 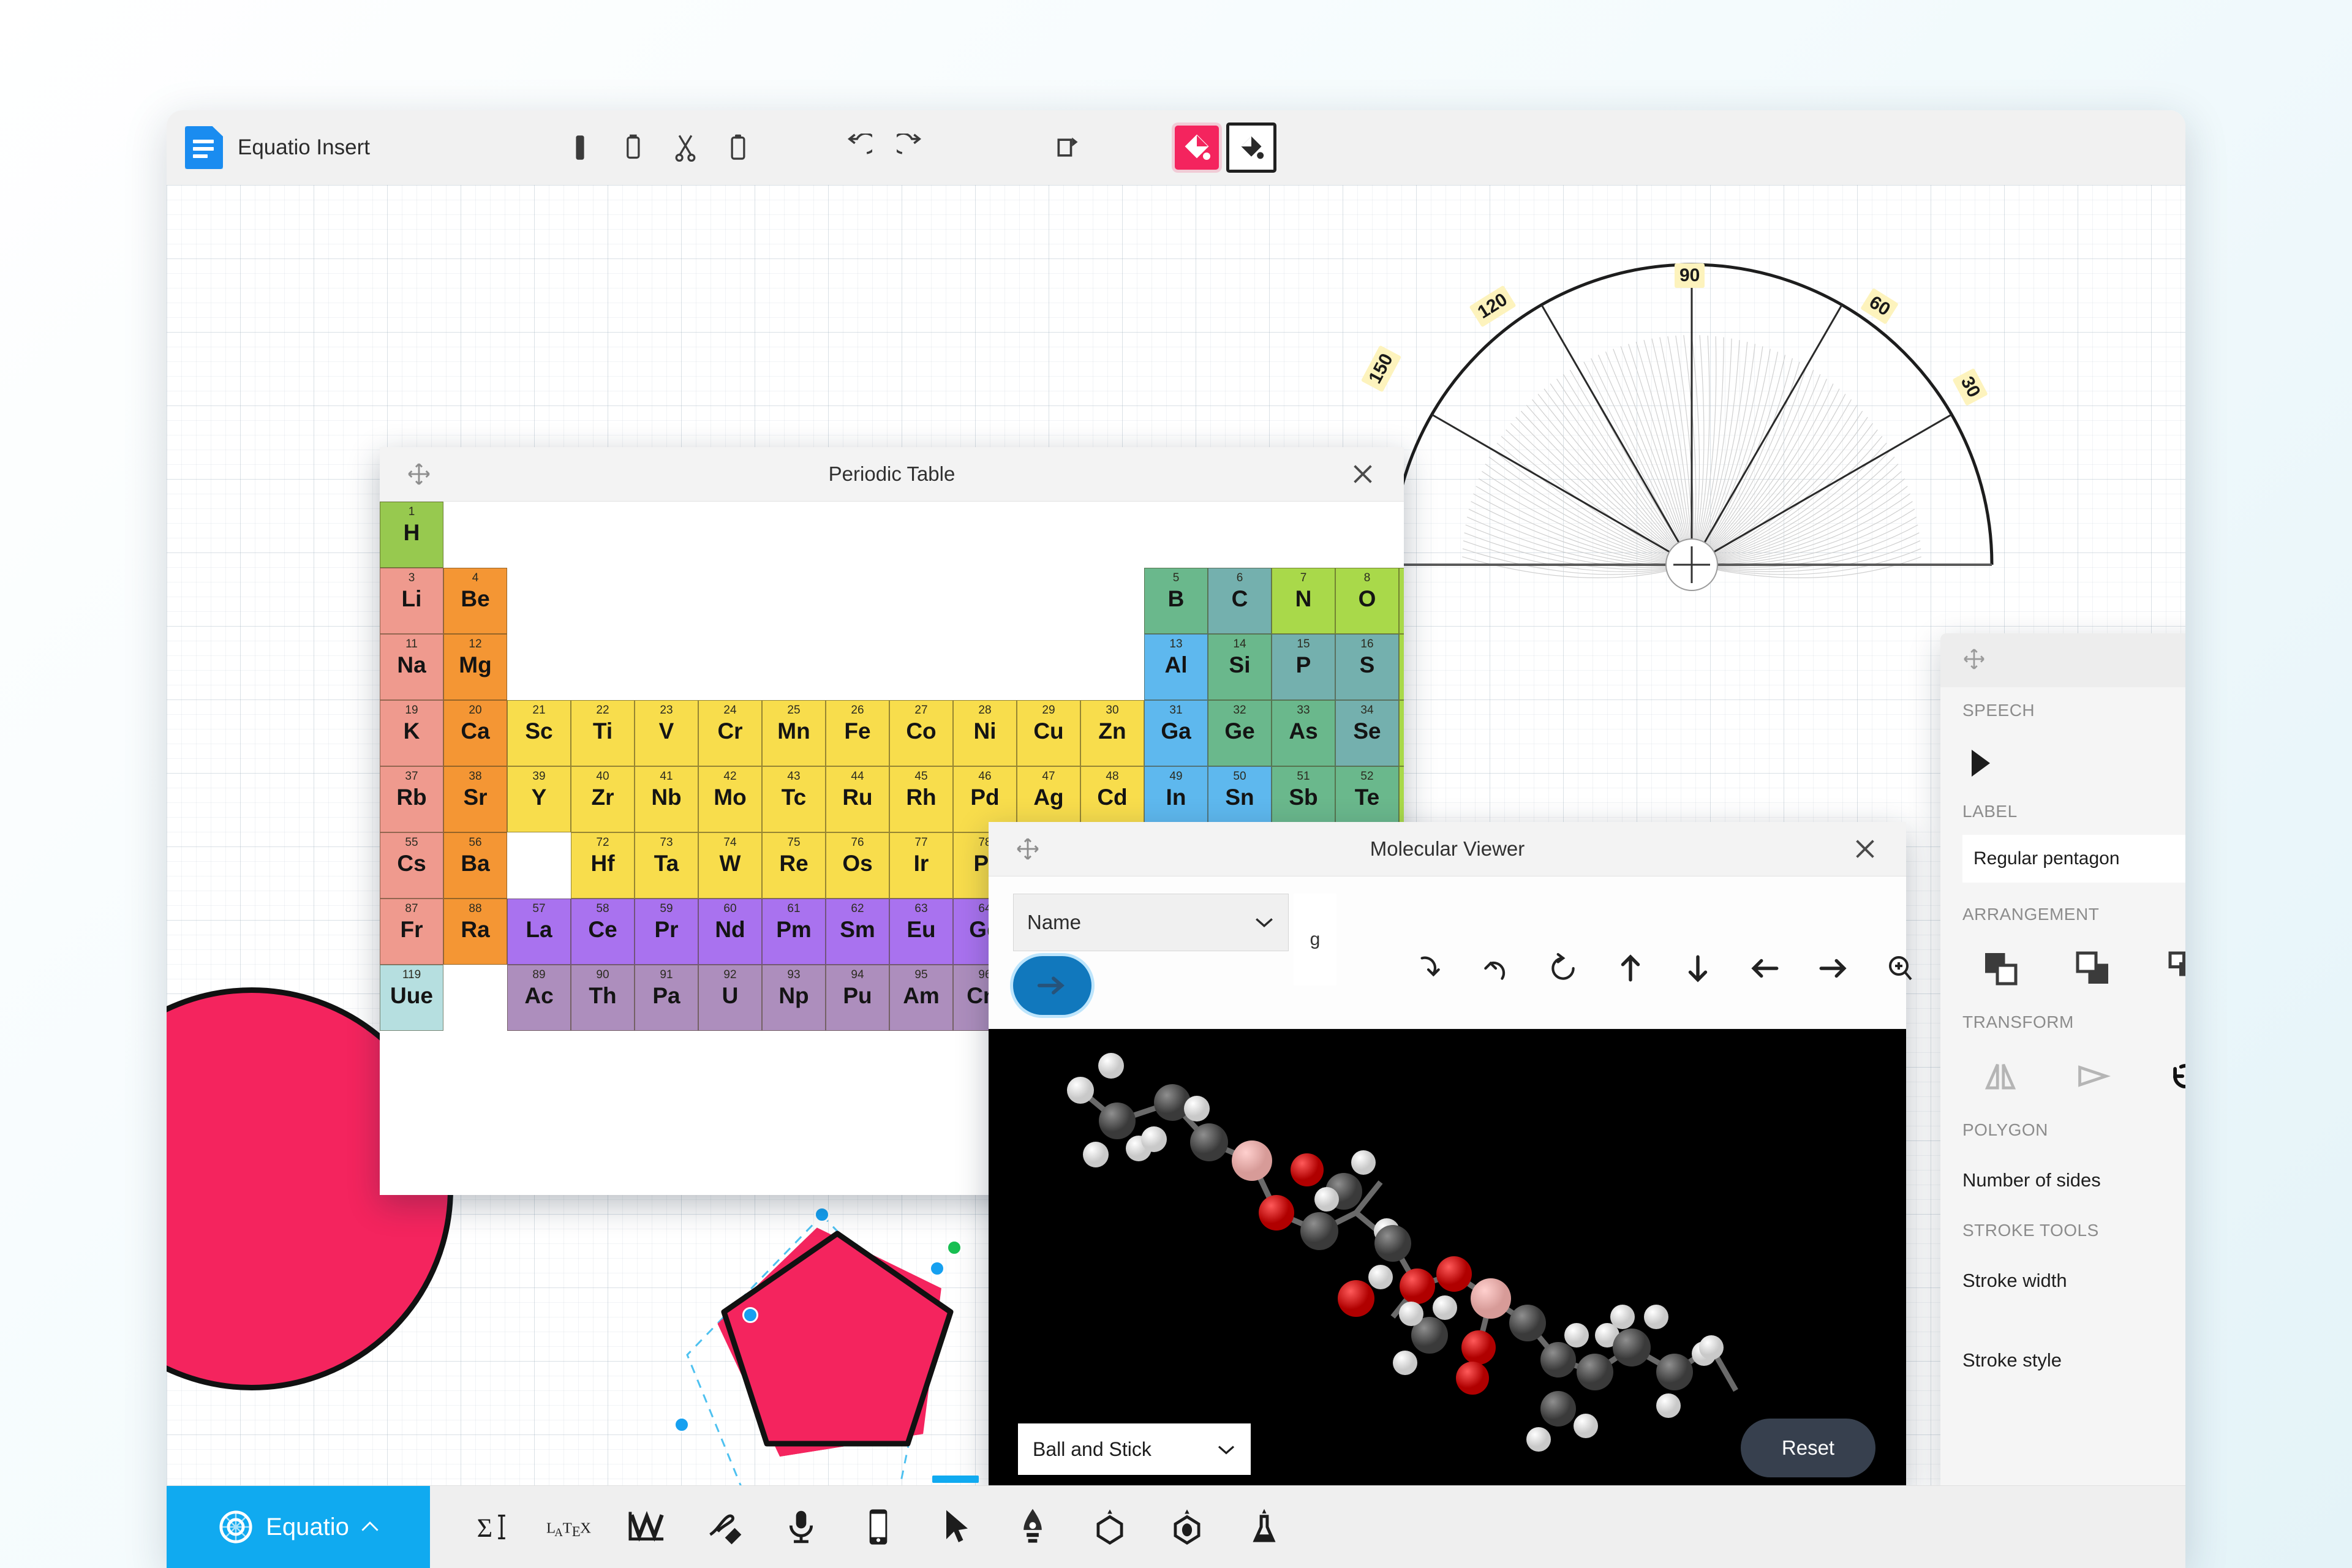 I want to click on element-cell: 60 Nd, so click(x=730, y=932).